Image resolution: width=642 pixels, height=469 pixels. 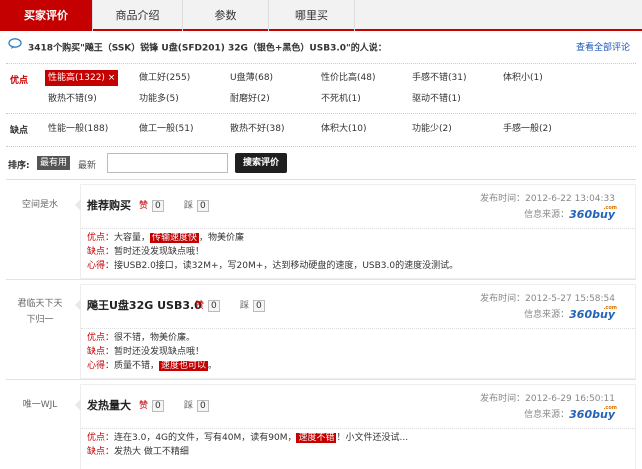 What do you see at coordinates (40, 405) in the screenshot?
I see `reviewer-name: 唯一WJL` at bounding box center [40, 405].